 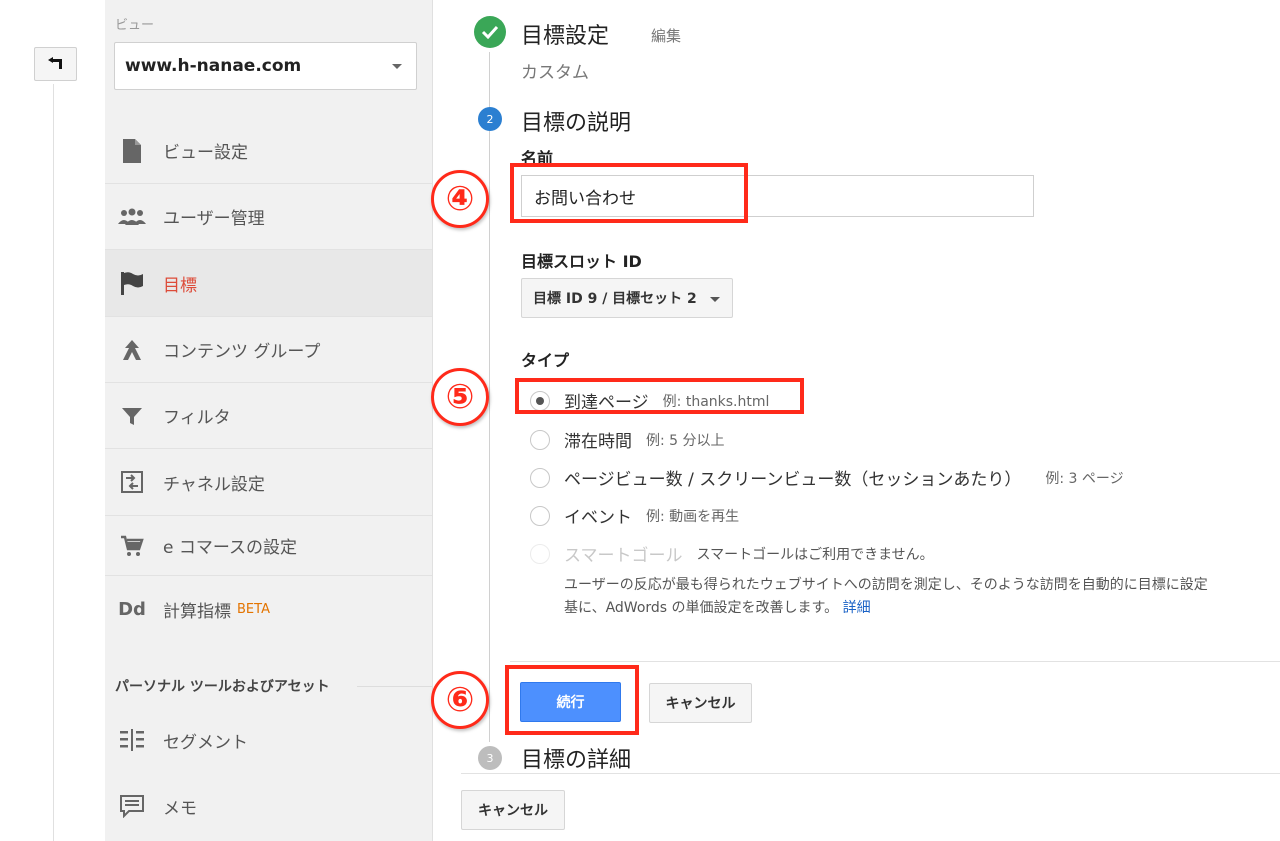 I want to click on type-option-duration: 滞在時間 例: 5 分以上, so click(x=627, y=439).